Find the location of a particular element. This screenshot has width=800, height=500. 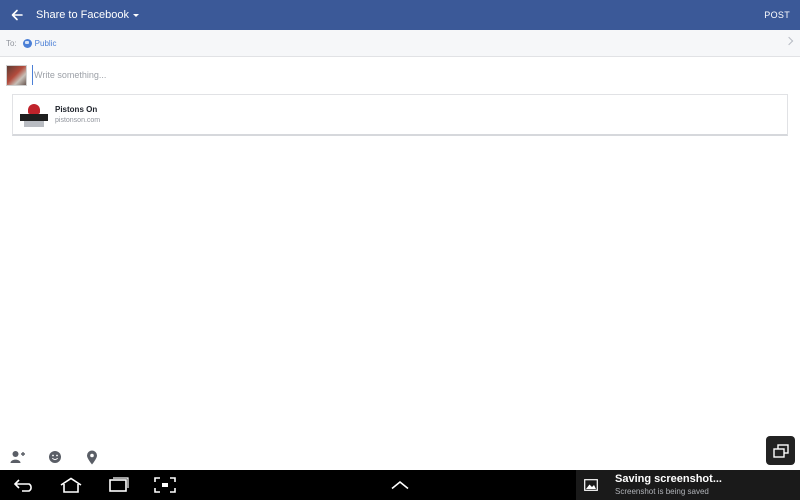

app-header: Share to Facebook POST is located at coordinates (400, 15).